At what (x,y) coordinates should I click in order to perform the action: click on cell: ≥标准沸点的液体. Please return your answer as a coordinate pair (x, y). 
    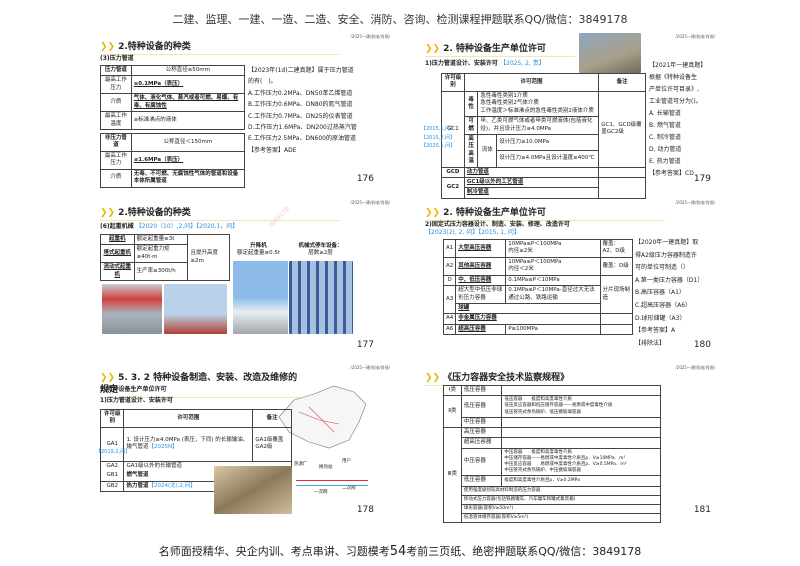
    Looking at the image, I should click on (188, 120).